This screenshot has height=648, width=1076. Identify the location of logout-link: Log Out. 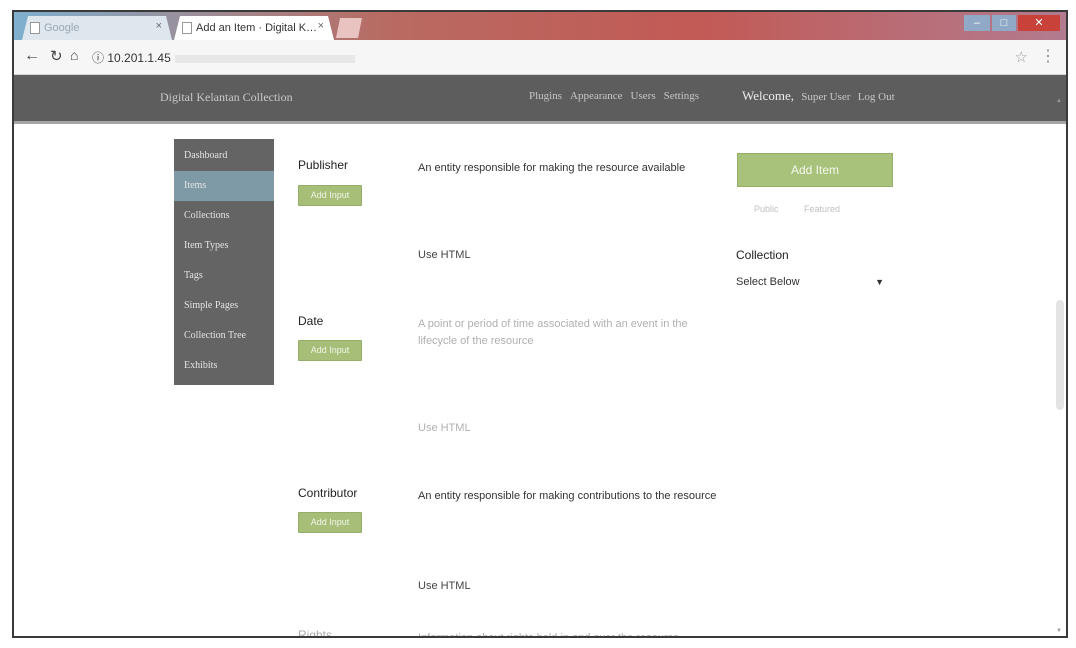
(876, 97).